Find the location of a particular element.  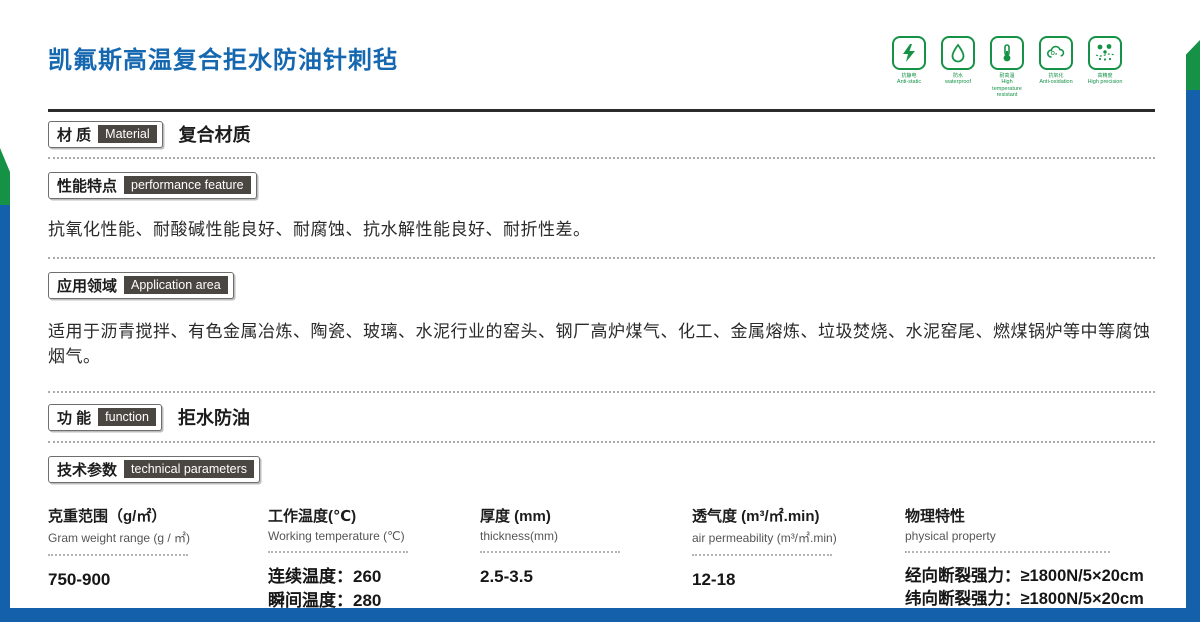

function-label-en: function is located at coordinates (127, 417).